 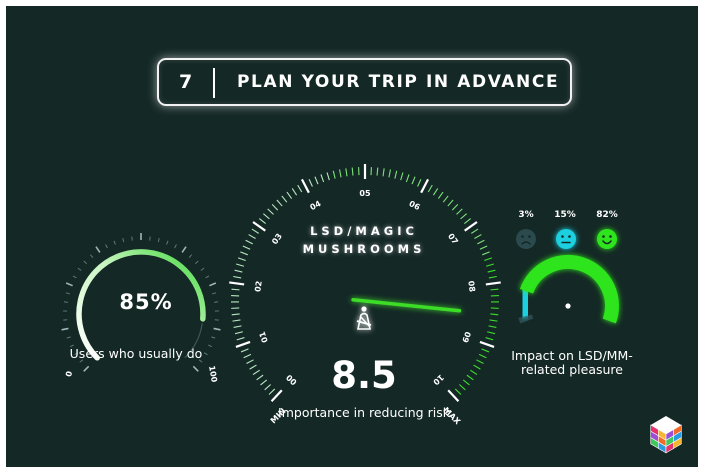 What do you see at coordinates (466, 337) in the screenshot?
I see `center-gauge-tick-label: 09` at bounding box center [466, 337].